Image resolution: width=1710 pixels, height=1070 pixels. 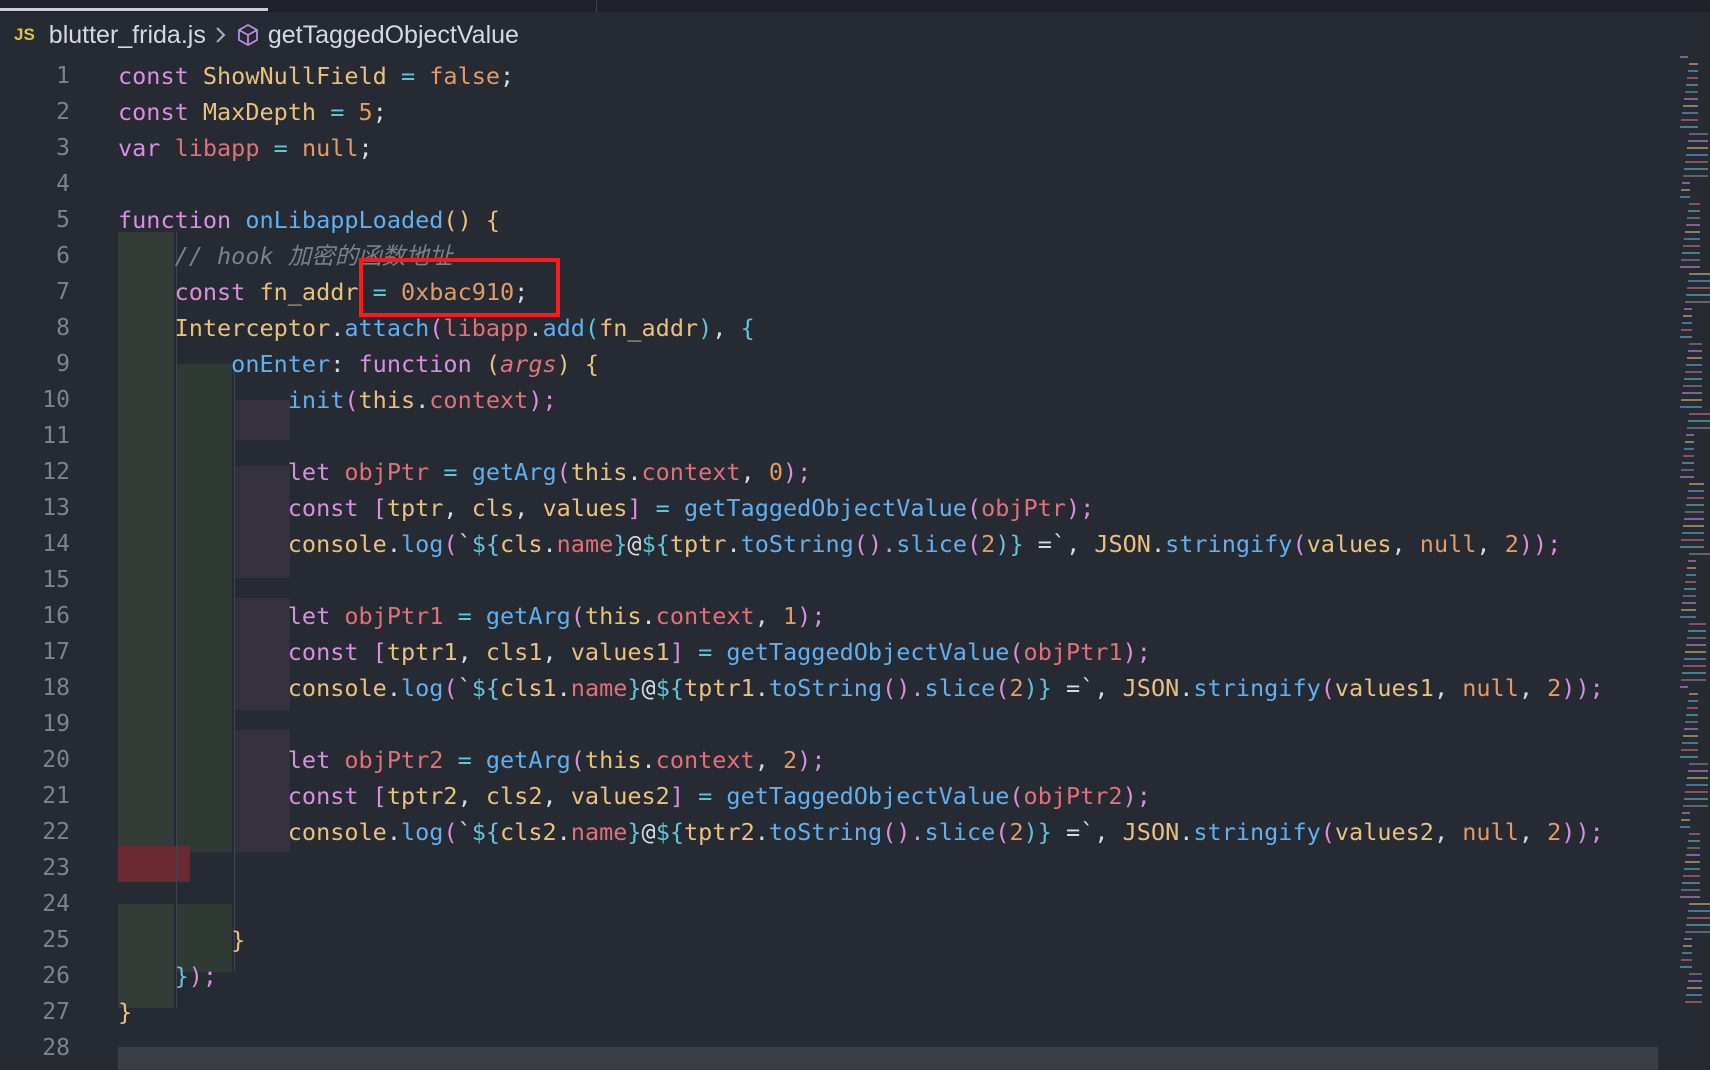 I want to click on cube-icon, so click(x=248, y=35).